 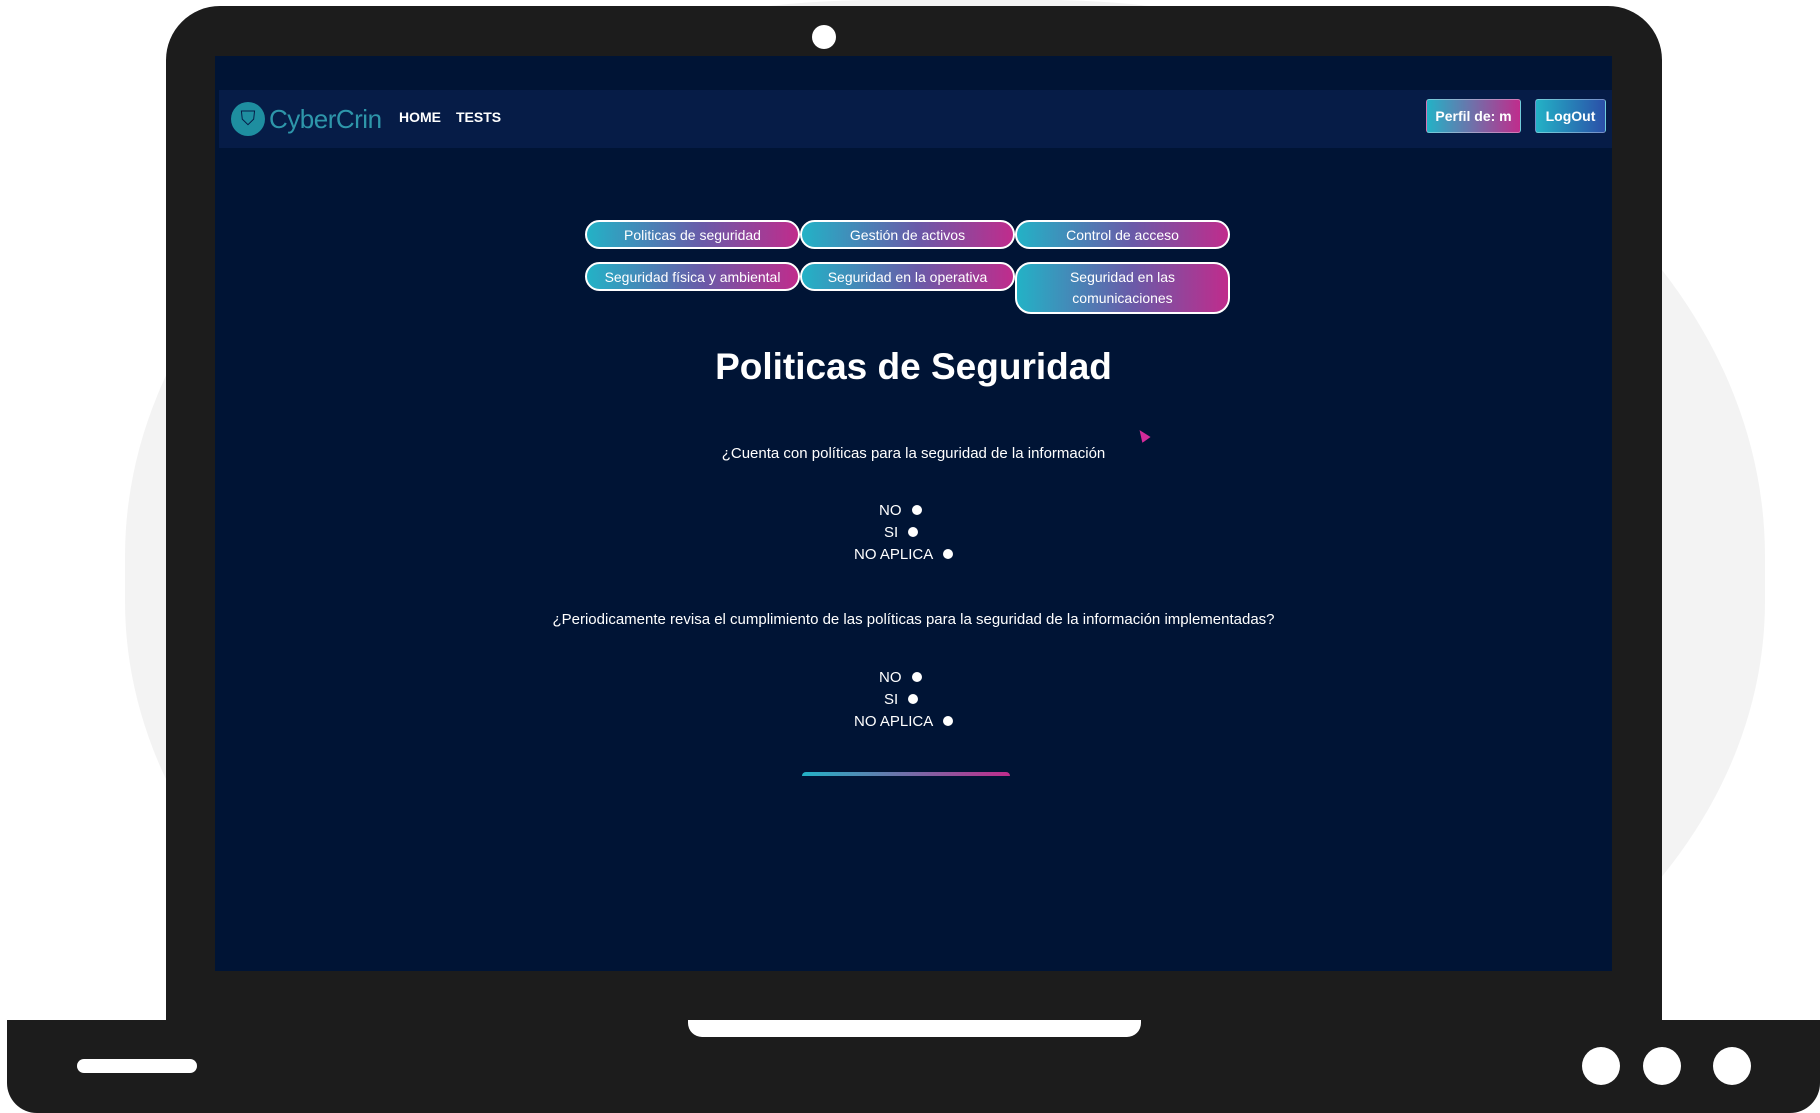 I want to click on nav-home-link: HOME, so click(x=420, y=117).